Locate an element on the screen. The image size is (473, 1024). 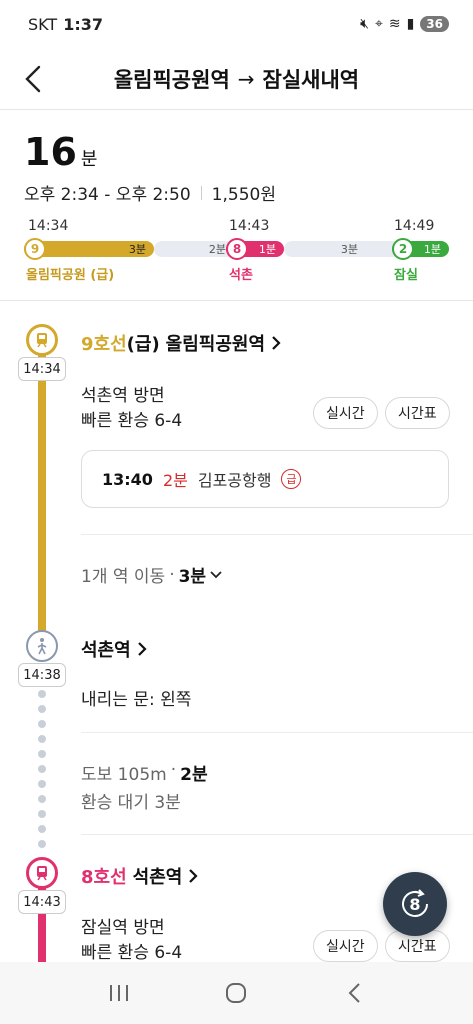
back-nav-button is located at coordinates (354, 993).